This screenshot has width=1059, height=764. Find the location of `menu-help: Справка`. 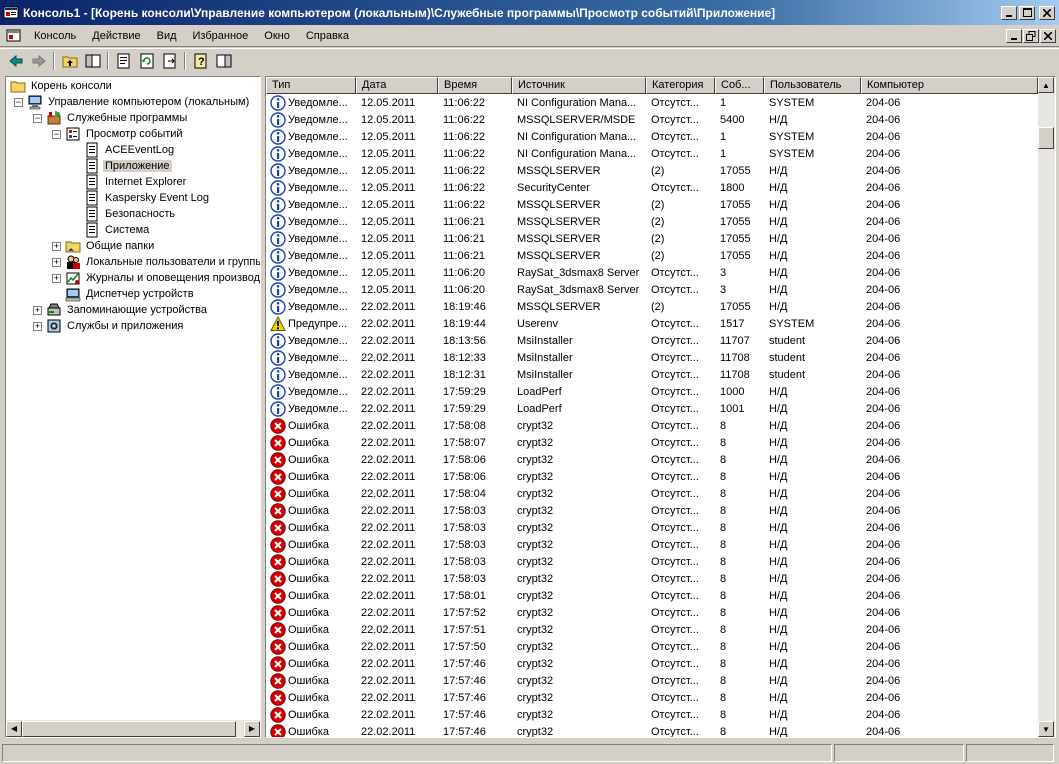

menu-help: Справка is located at coordinates (327, 36).